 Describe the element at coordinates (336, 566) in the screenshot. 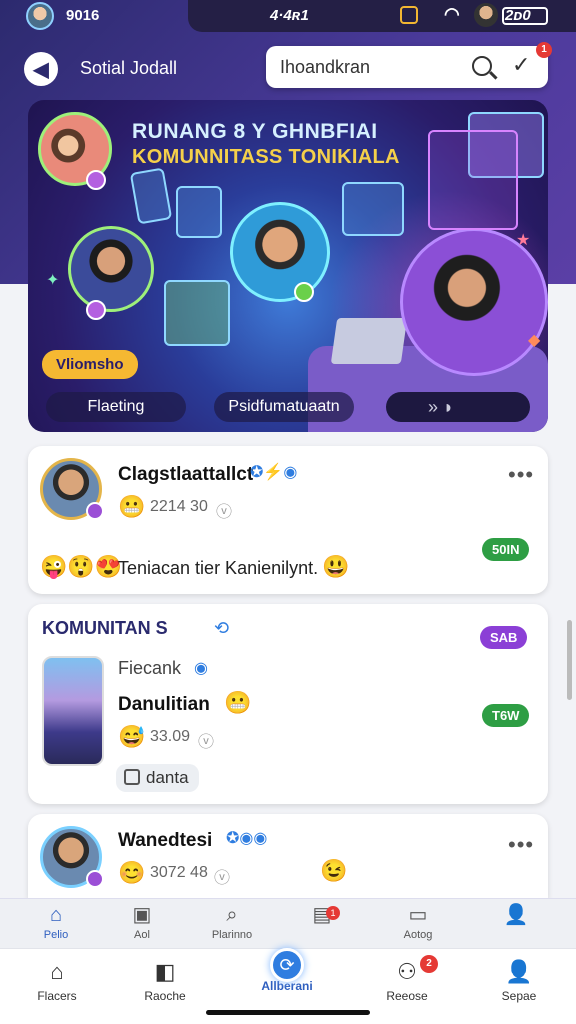

I see `smile-emoji-icon: 😃` at that location.